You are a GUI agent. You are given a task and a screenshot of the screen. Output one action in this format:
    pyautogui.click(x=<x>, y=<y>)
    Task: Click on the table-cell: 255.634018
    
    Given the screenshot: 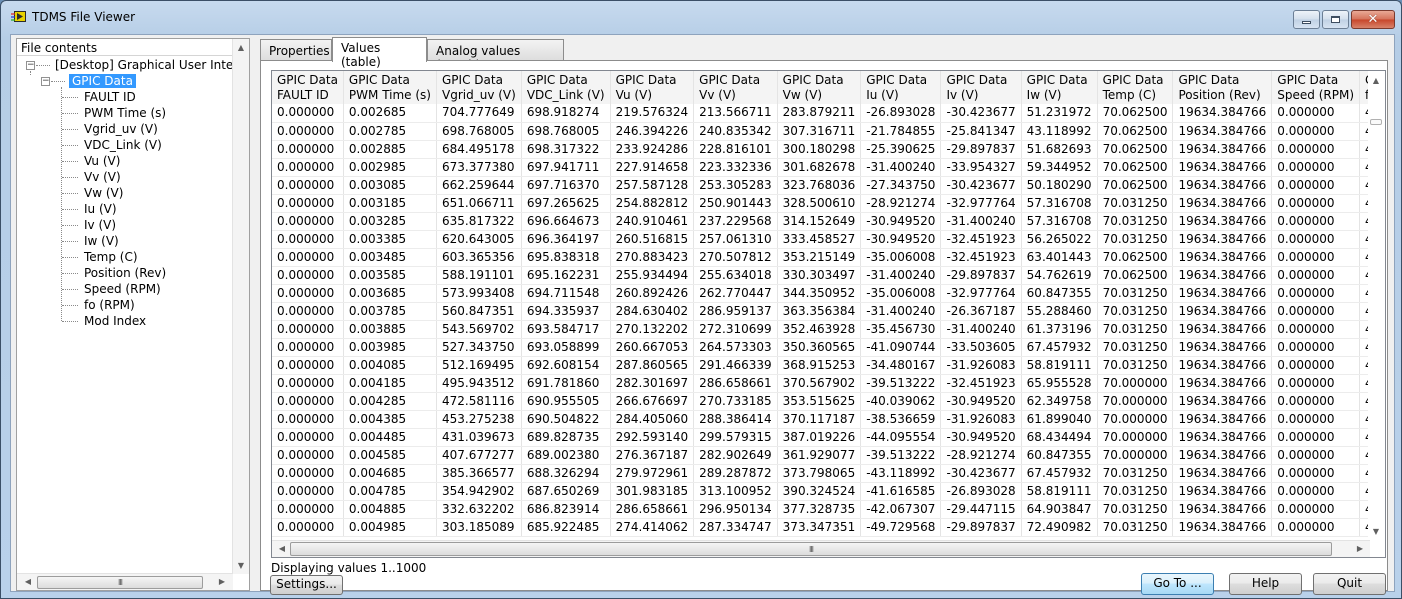 What is the action you would take?
    pyautogui.click(x=735, y=275)
    